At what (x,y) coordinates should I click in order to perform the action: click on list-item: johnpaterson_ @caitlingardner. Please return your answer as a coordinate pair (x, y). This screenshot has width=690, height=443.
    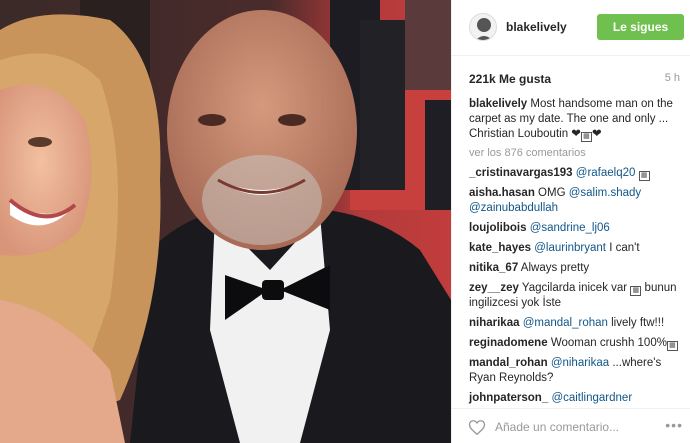
    Looking at the image, I should click on (577, 398).